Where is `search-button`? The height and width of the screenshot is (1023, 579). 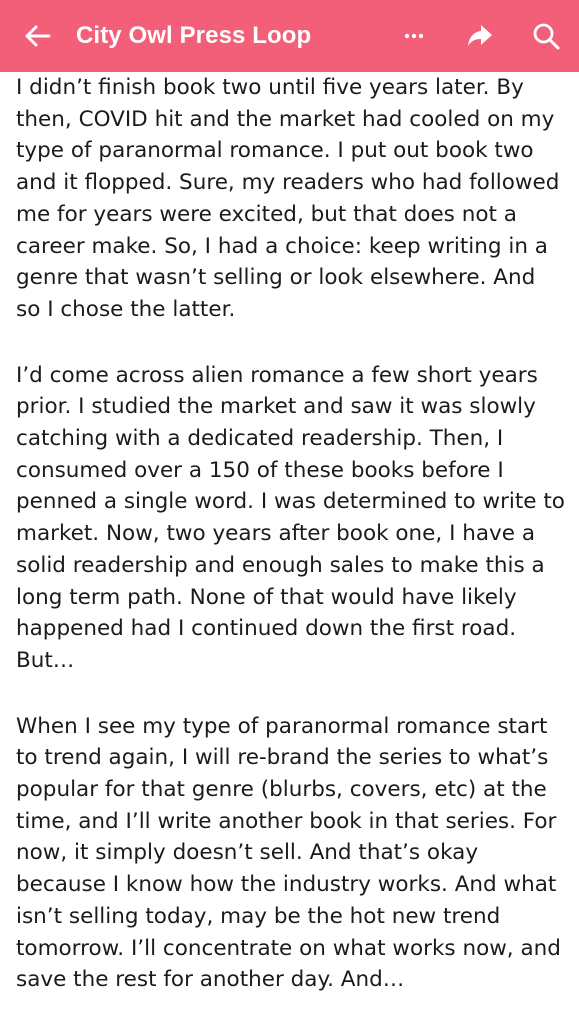 search-button is located at coordinates (546, 36).